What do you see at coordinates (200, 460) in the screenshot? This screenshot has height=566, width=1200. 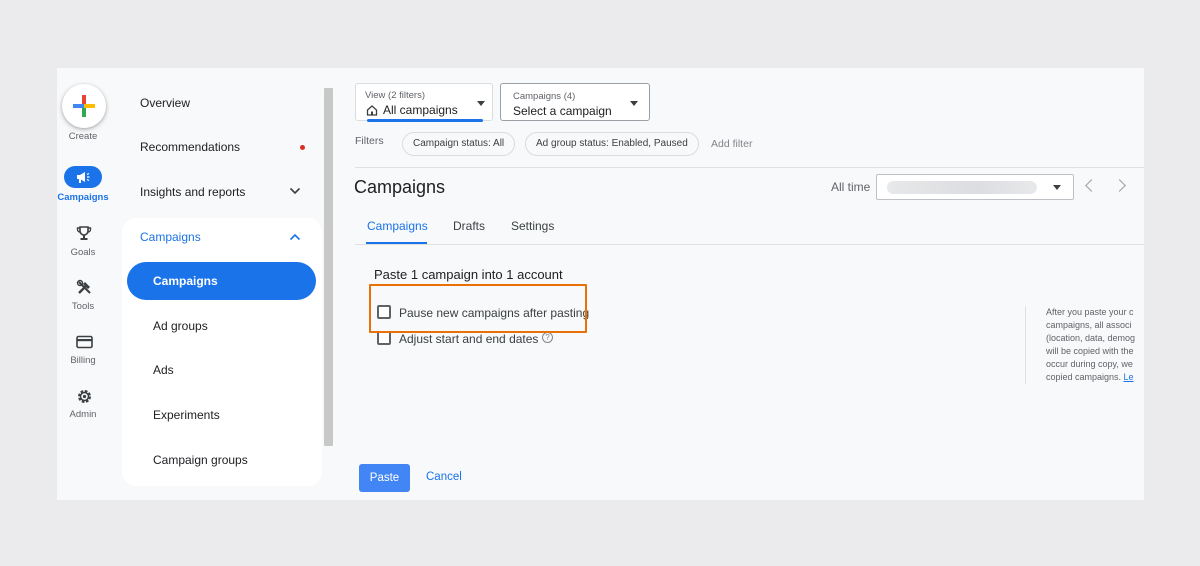 I see `subnav-campaign-groups: Campaign groups` at bounding box center [200, 460].